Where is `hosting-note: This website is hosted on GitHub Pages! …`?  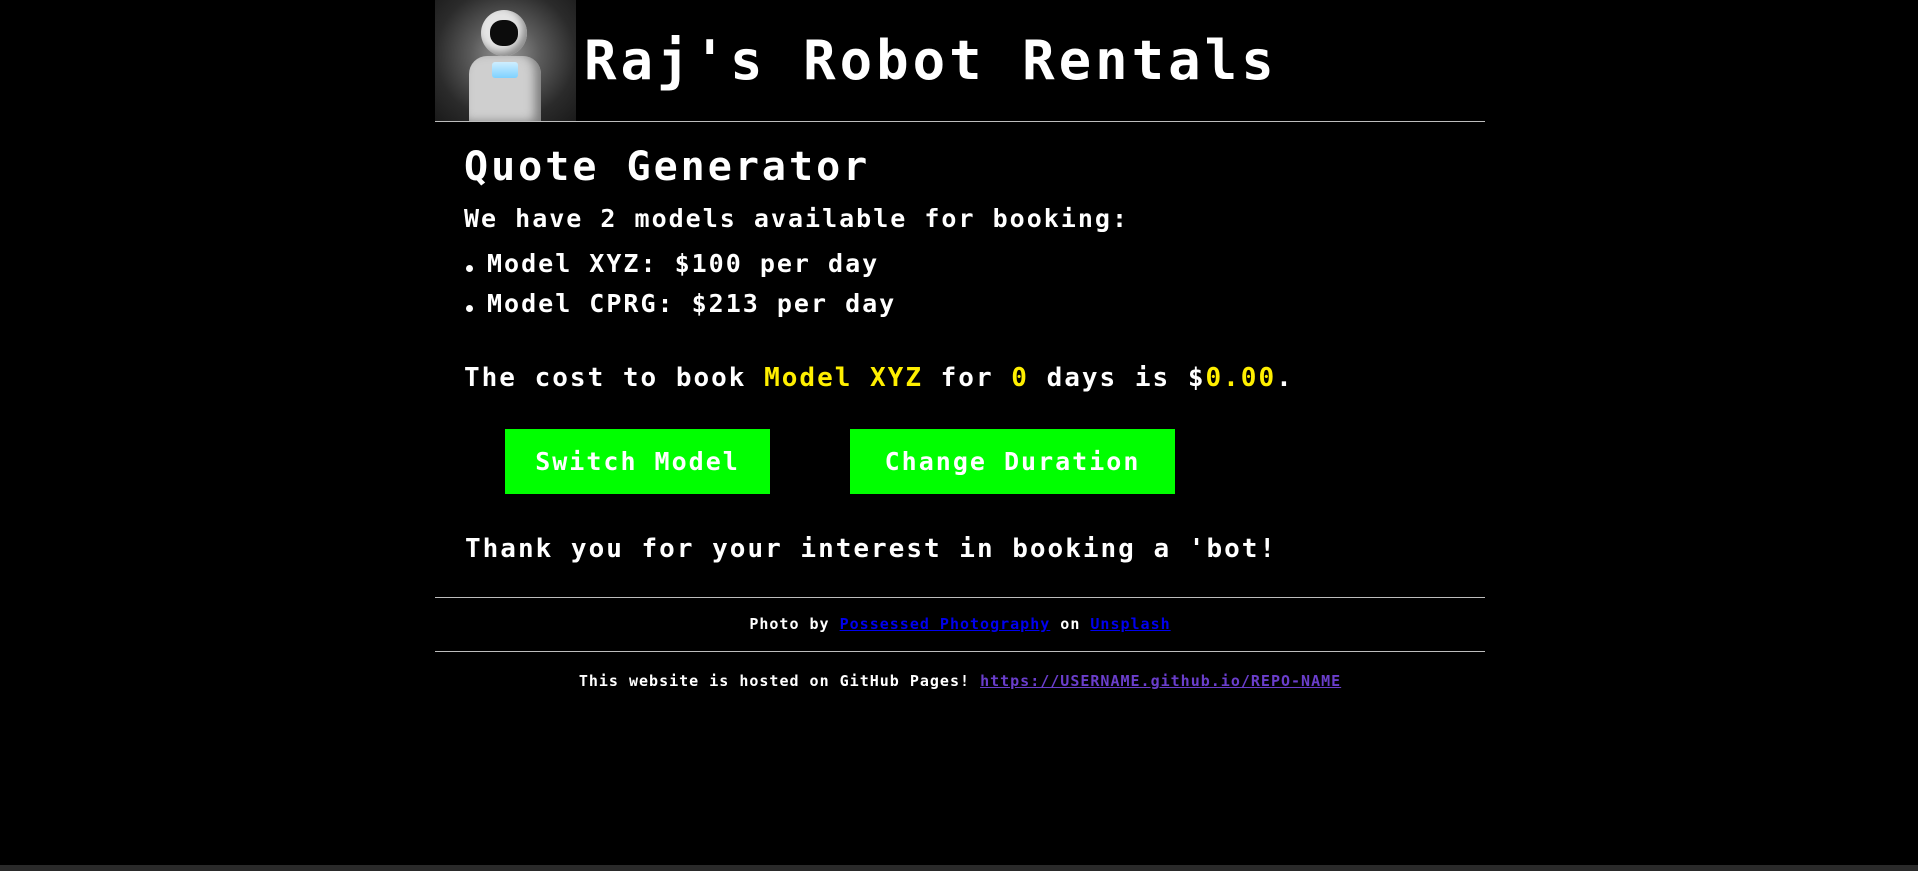 hosting-note: This website is hosted on GitHub Pages! … is located at coordinates (960, 681).